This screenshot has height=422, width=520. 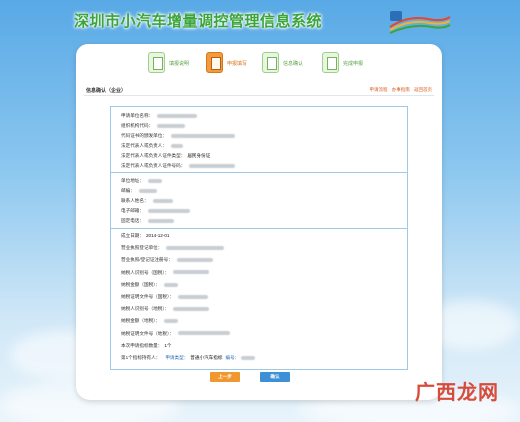 I want to click on section-header: 信息确认（企业） 申请流程 办事指南 返回首页, so click(x=259, y=90).